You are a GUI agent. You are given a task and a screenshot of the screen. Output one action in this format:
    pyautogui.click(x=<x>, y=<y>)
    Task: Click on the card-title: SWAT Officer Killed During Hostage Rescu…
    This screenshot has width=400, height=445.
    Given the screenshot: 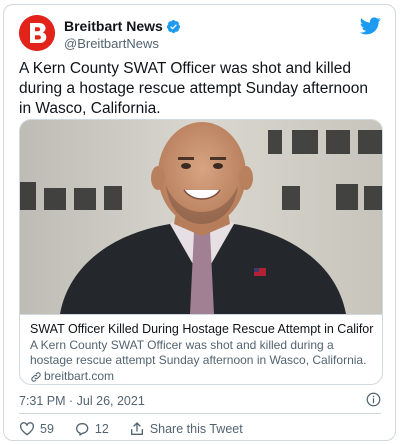 What is the action you would take?
    pyautogui.click(x=202, y=329)
    